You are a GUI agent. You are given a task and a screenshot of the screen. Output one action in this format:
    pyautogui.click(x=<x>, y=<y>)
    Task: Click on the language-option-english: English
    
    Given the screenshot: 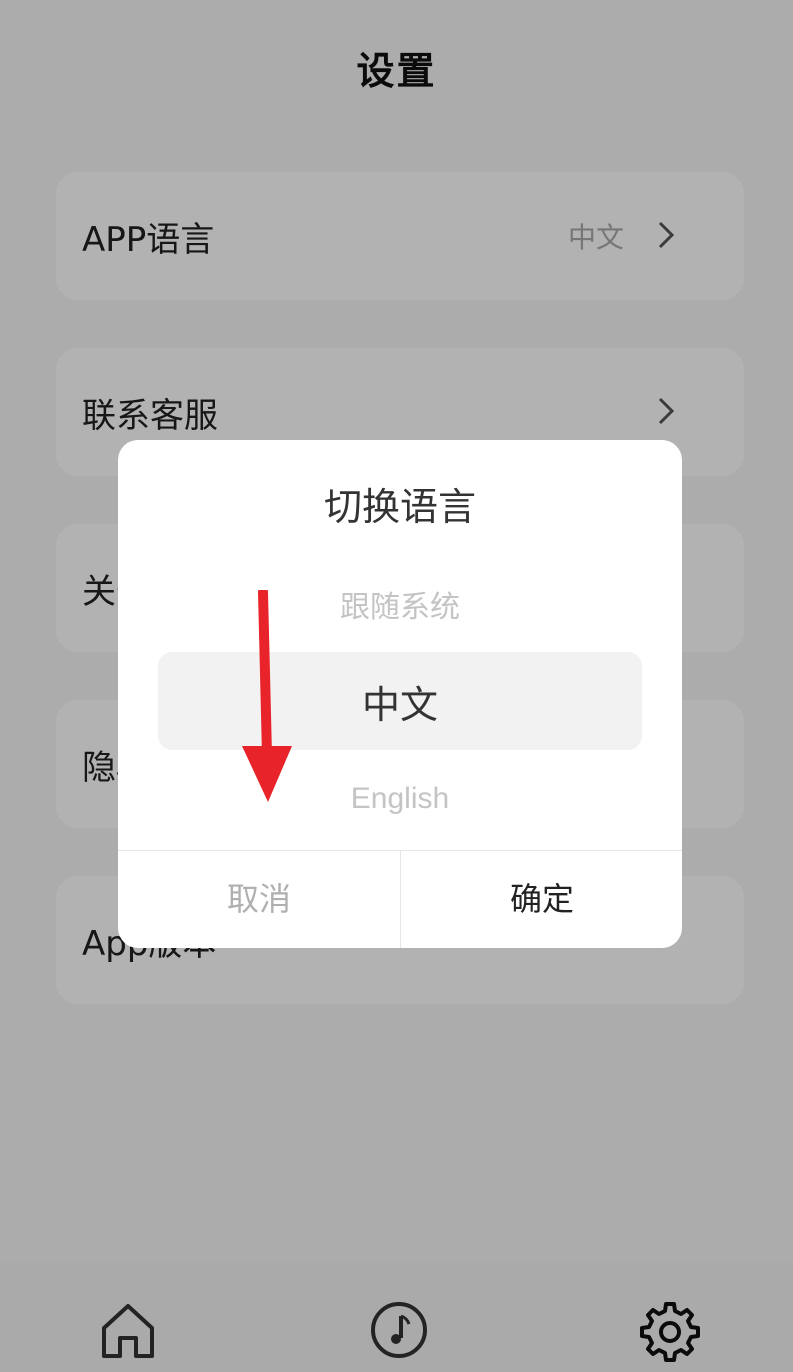 What is the action you would take?
    pyautogui.click(x=400, y=799)
    